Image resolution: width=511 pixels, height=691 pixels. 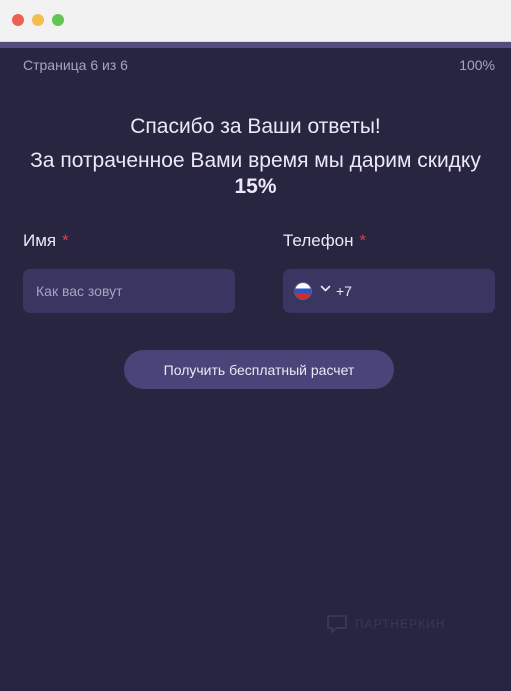 I want to click on russia-flag-icon, so click(x=303, y=291).